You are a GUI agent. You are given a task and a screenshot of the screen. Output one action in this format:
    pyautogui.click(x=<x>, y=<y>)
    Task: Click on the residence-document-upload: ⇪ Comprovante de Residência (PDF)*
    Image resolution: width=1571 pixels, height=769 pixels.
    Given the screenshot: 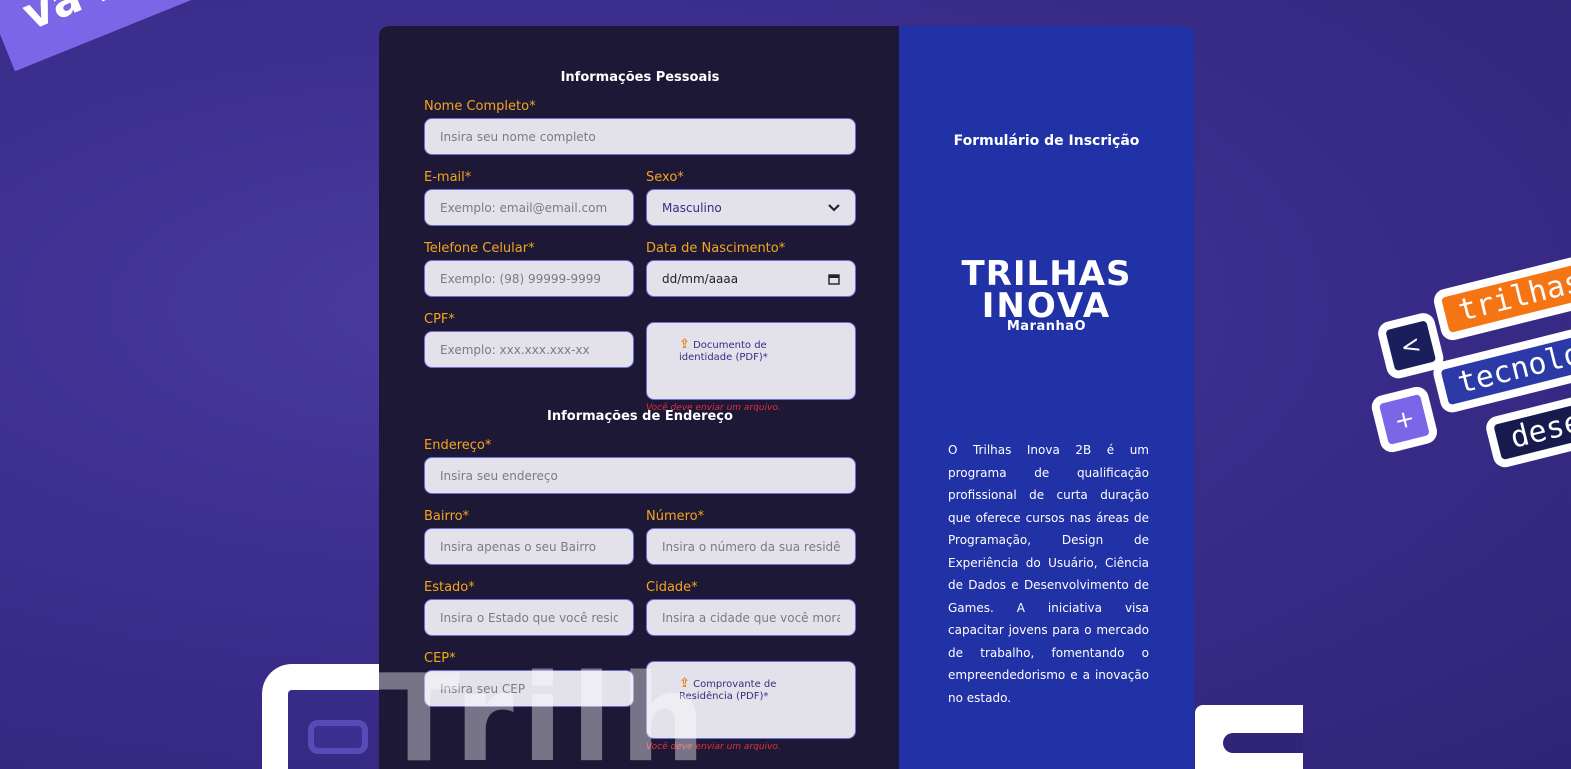 What is the action you would take?
    pyautogui.click(x=751, y=700)
    